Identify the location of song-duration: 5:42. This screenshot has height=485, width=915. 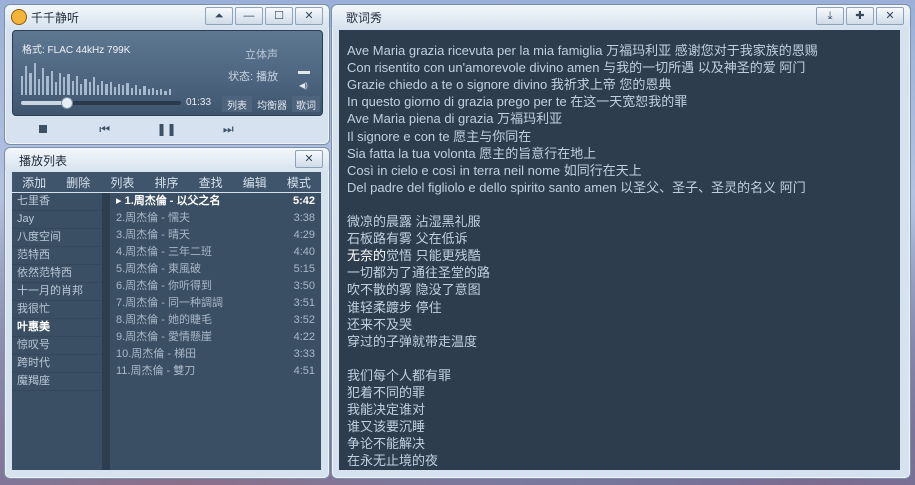
(303, 201).